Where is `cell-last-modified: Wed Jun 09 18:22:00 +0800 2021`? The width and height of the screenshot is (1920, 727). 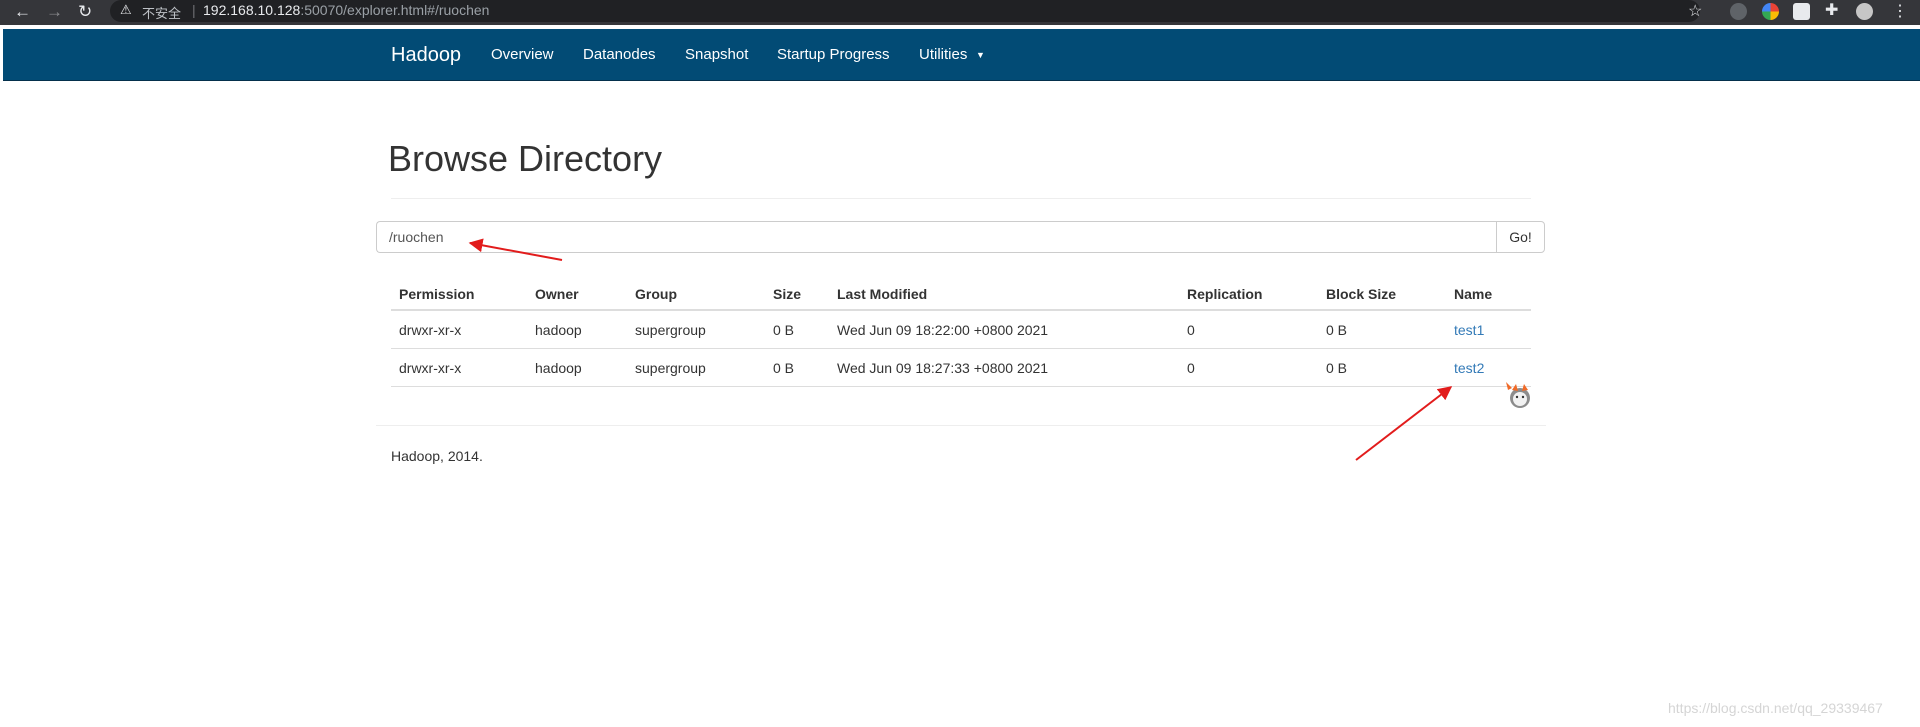 cell-last-modified: Wed Jun 09 18:22:00 +0800 2021 is located at coordinates (1004, 329).